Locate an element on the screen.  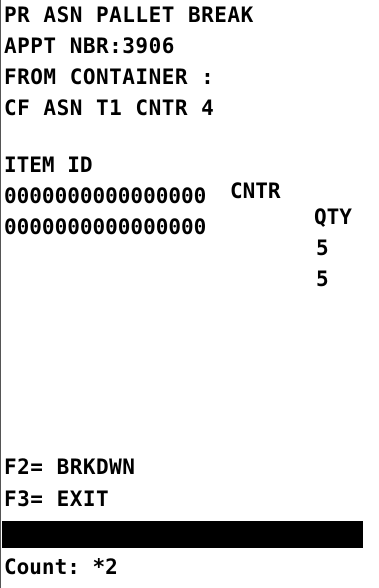
appointment-number: APPT NBR:3906 is located at coordinates (89, 46).